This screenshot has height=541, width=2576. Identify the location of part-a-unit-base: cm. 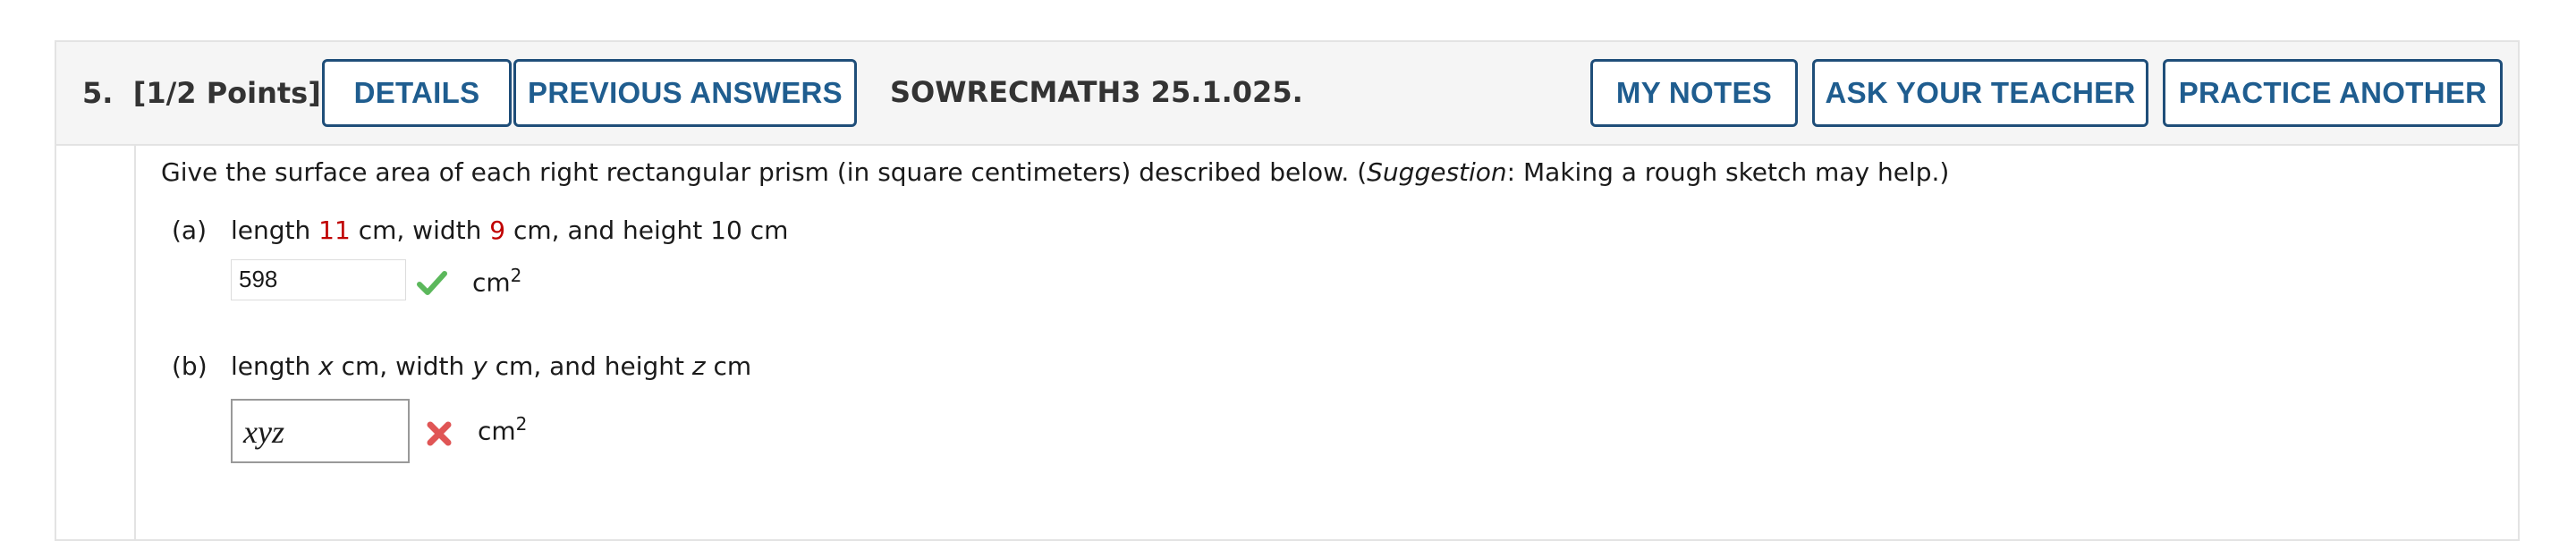
(491, 282).